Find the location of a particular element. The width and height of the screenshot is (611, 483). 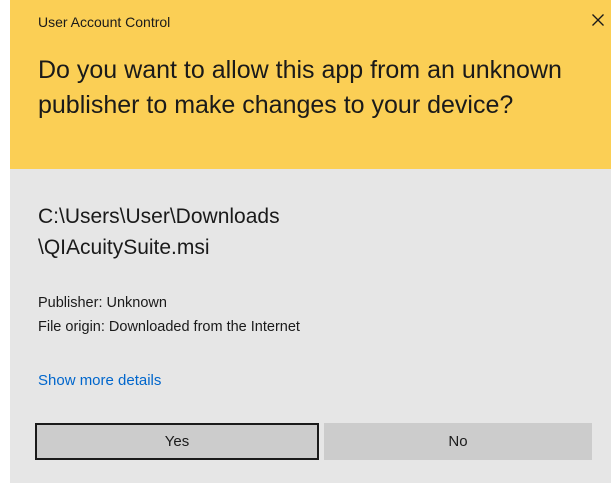

close-icon is located at coordinates (598, 20).